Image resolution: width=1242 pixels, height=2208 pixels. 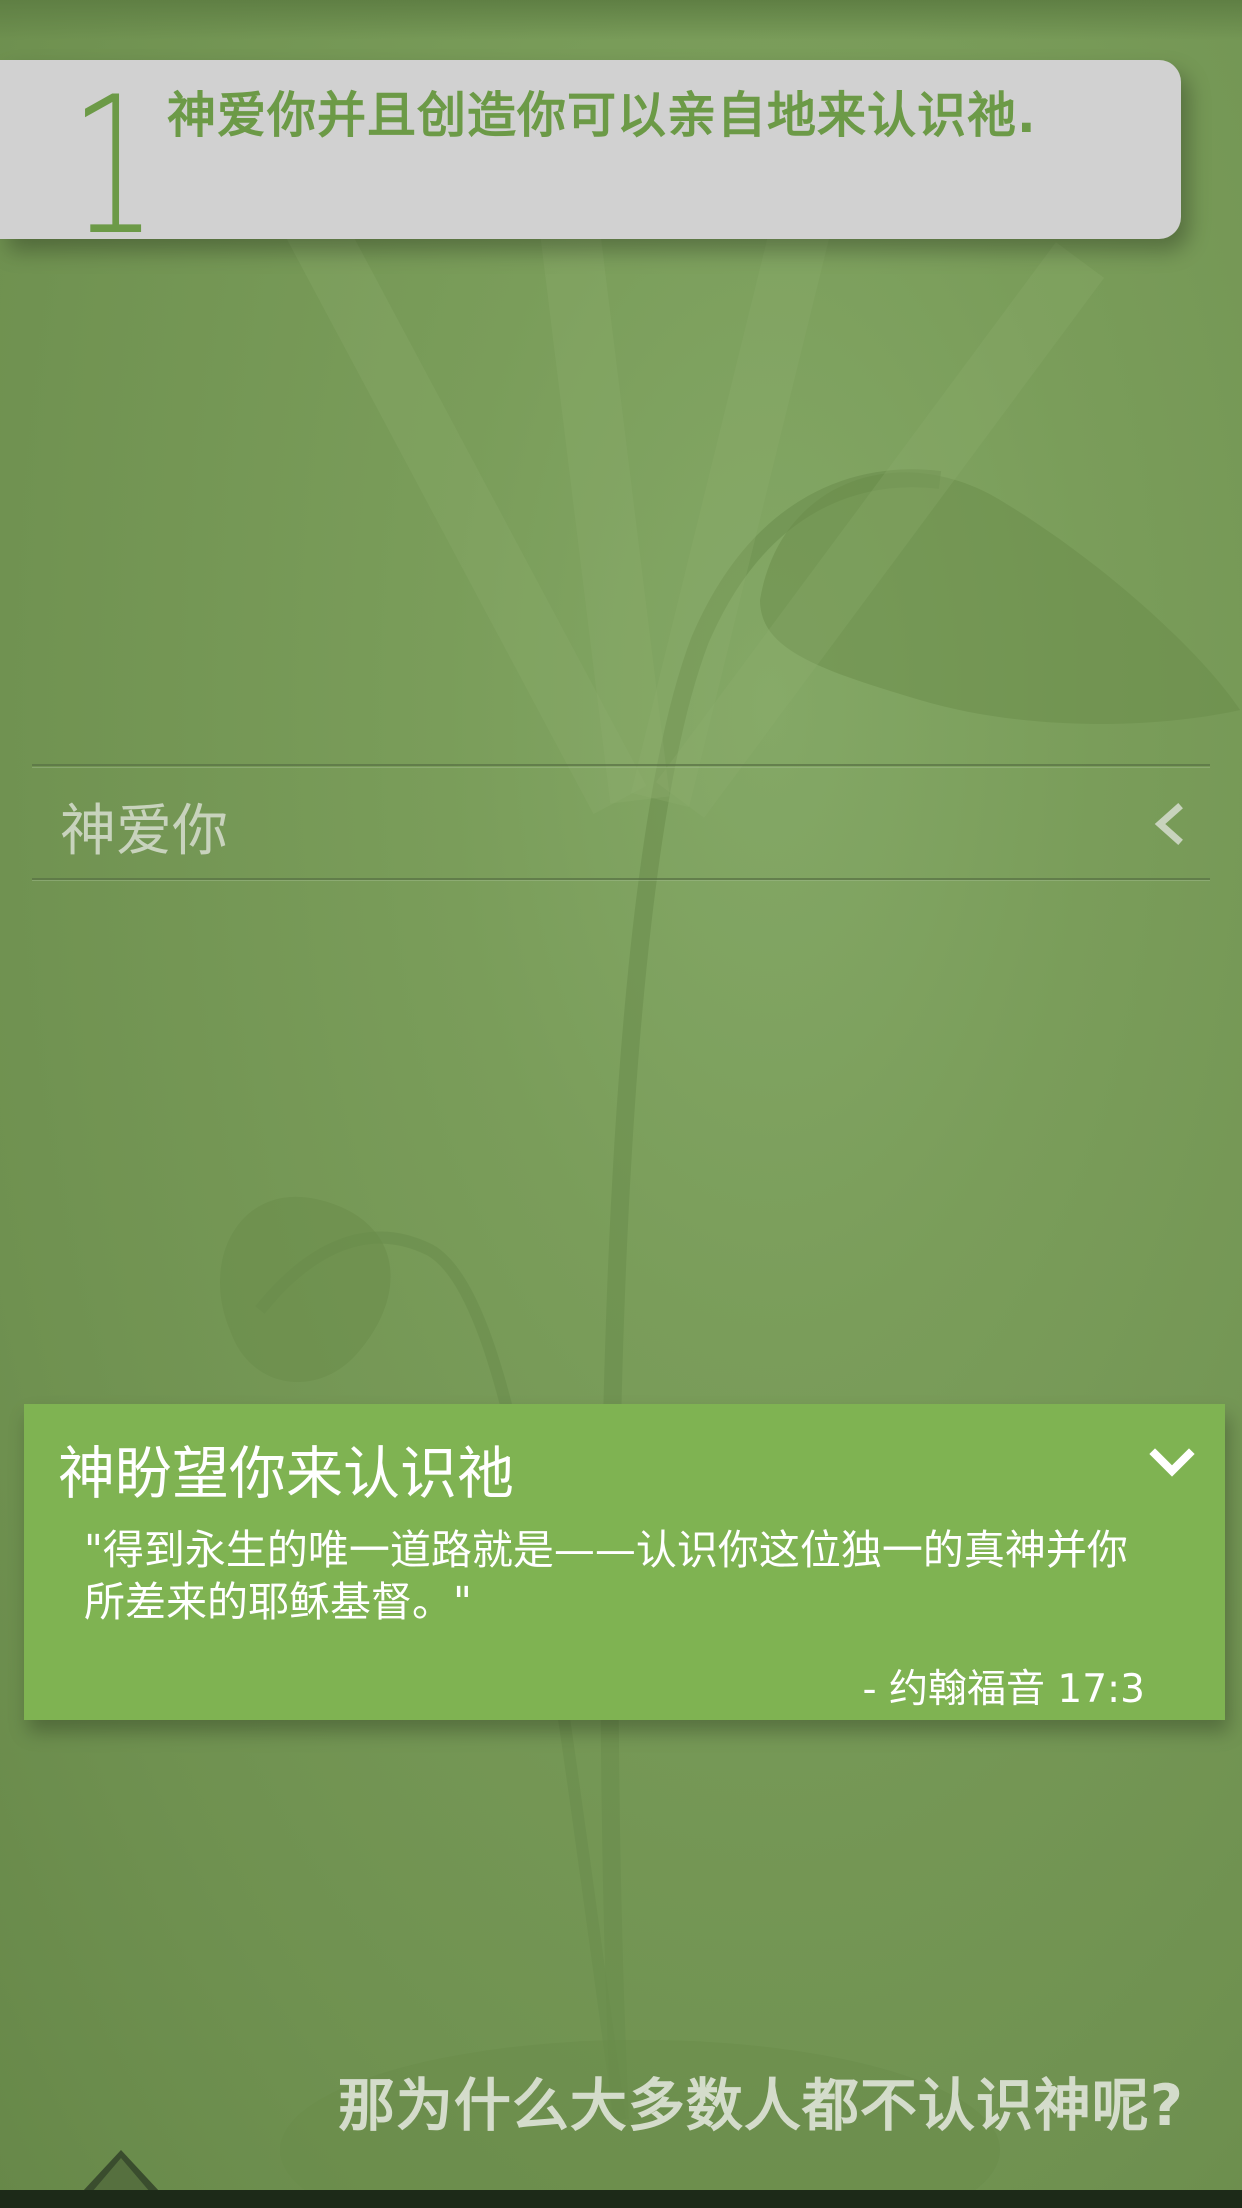 I want to click on bottom-bar, so click(x=621, y=2199).